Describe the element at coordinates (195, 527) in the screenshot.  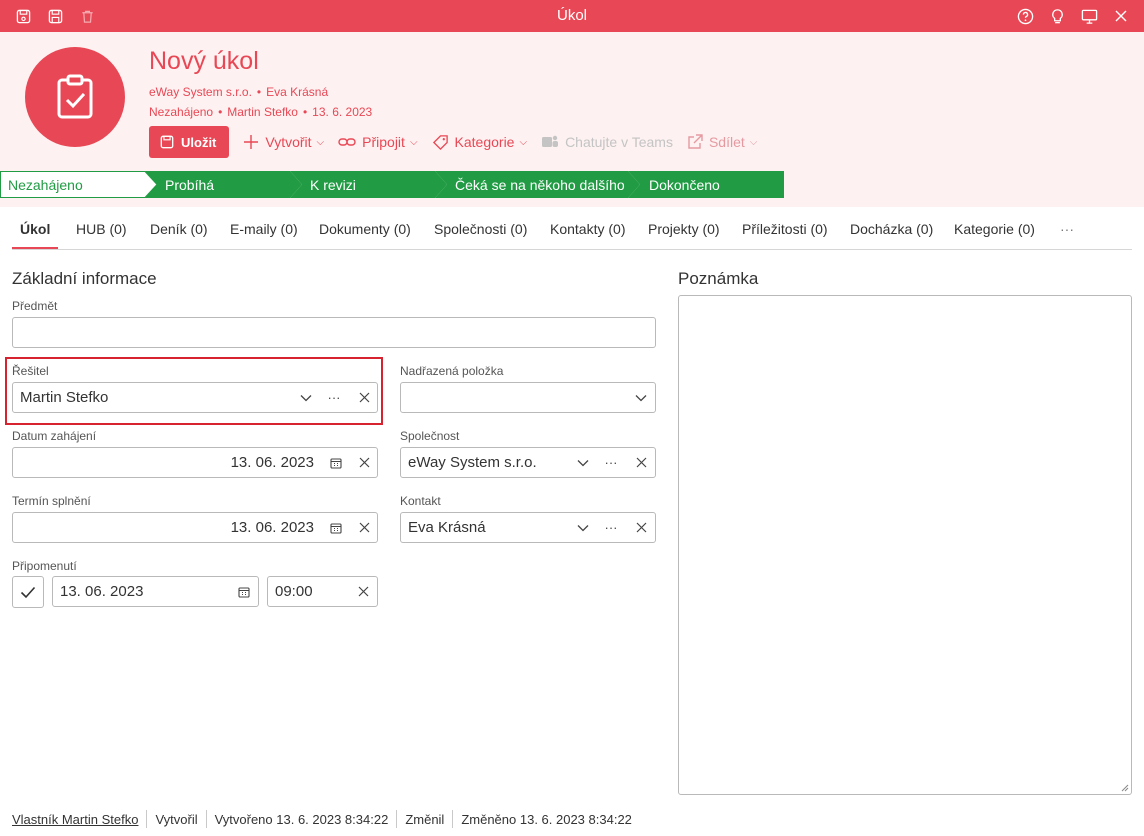
I see `due-date-input: 13. 06. 2023` at that location.